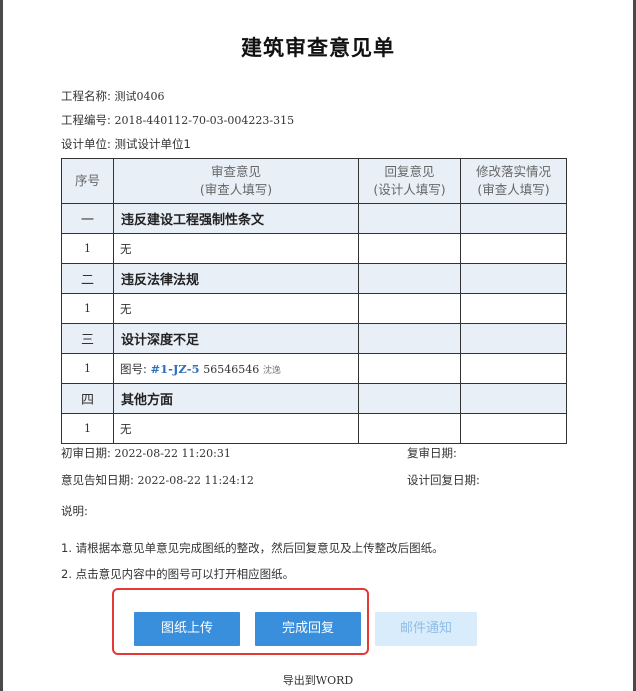 This screenshot has height=691, width=636. I want to click on page-title: 建筑审查意见单, so click(318, 48).